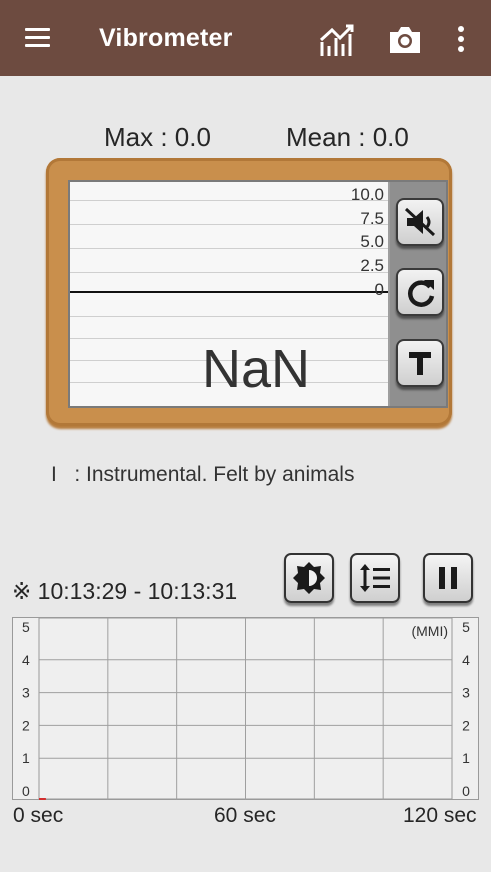 Image resolution: width=491 pixels, height=872 pixels. Describe the element at coordinates (372, 218) in the screenshot. I see `meter-y-tick: 7.5` at that location.